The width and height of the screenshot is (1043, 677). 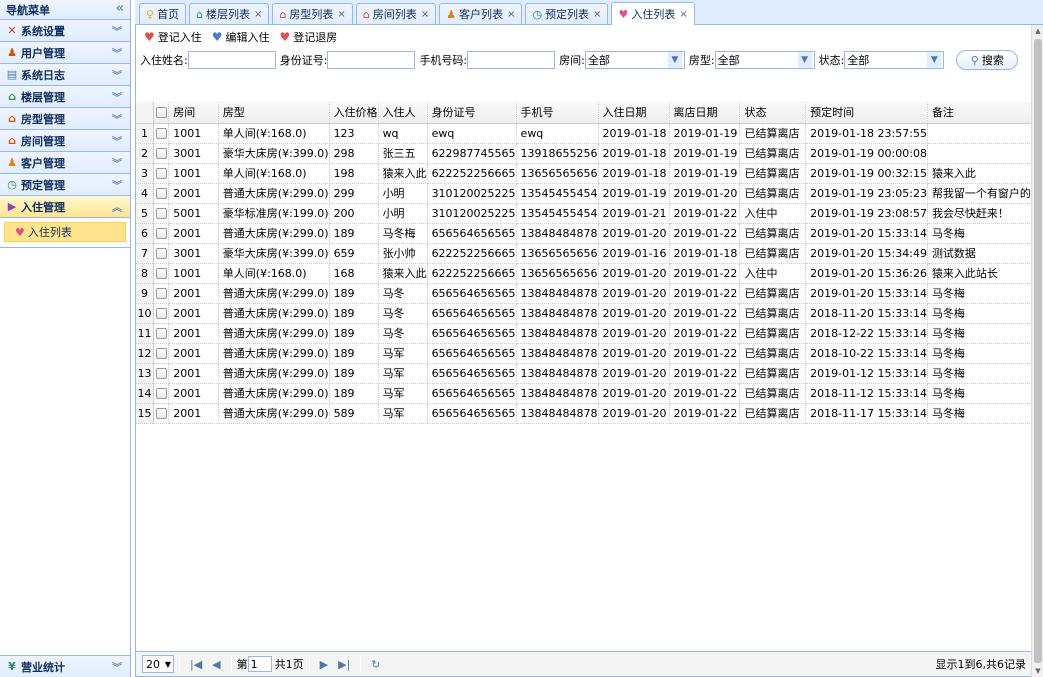 What do you see at coordinates (866, 113) in the screenshot?
I see `column-header: 预定时间` at bounding box center [866, 113].